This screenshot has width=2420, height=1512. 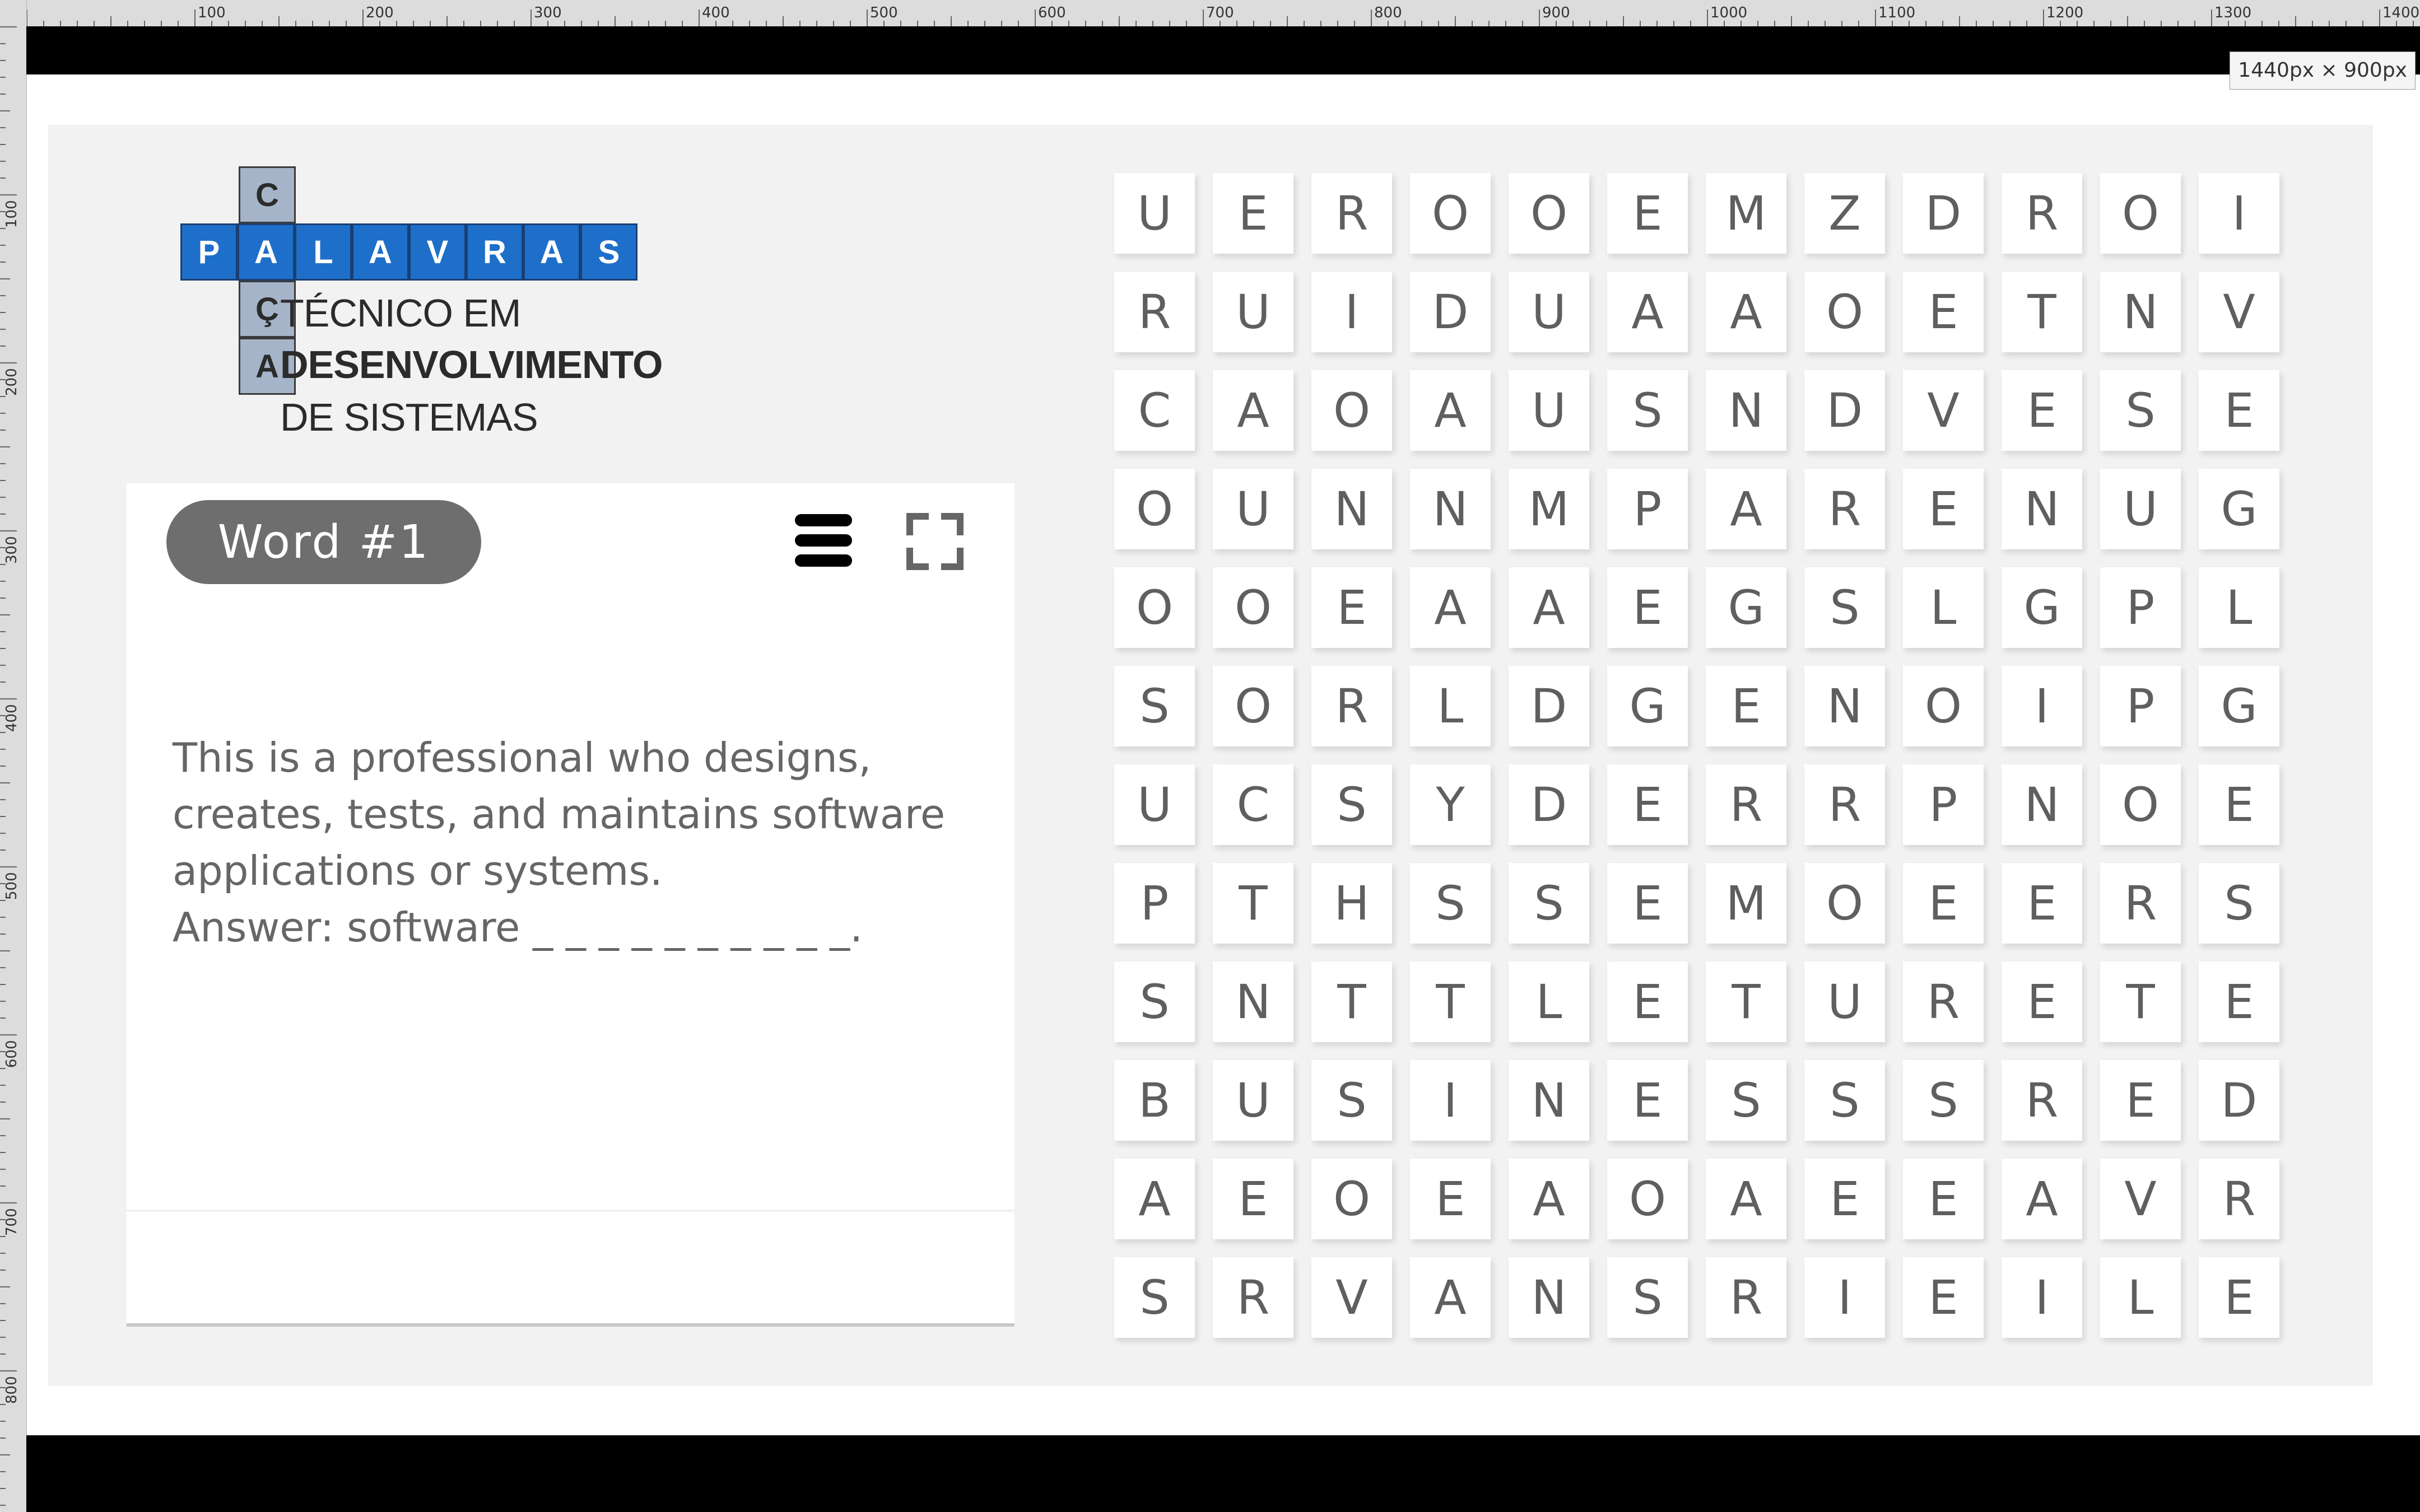 What do you see at coordinates (1451, 805) in the screenshot?
I see `grid-cell: Y` at bounding box center [1451, 805].